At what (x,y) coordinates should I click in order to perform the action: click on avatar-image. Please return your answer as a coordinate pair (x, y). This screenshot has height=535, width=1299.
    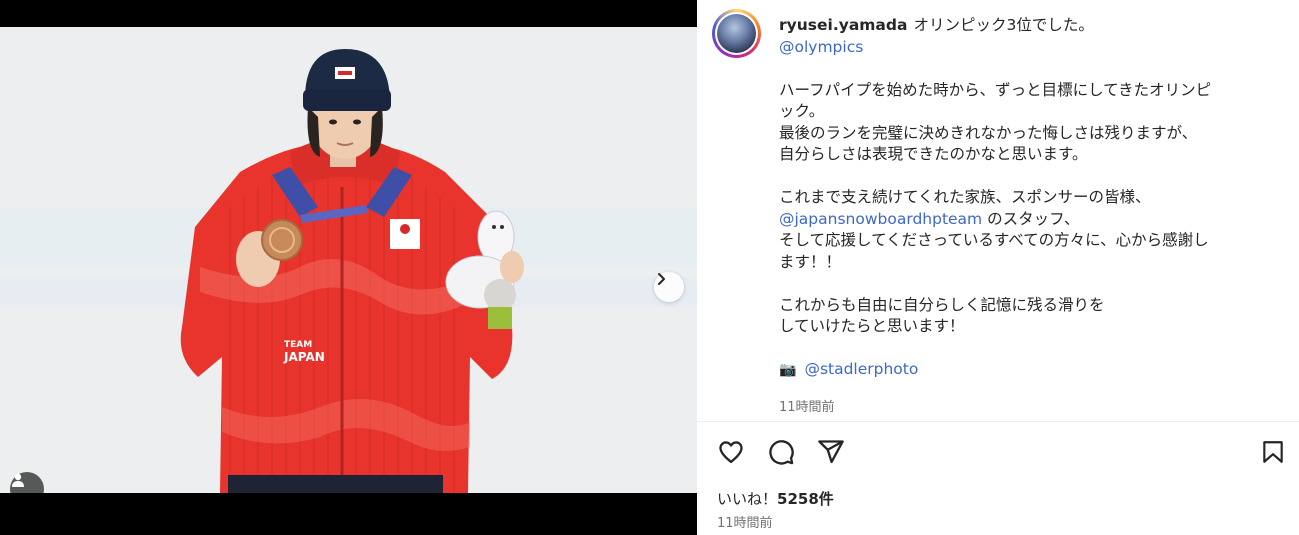
    Looking at the image, I should click on (736, 33).